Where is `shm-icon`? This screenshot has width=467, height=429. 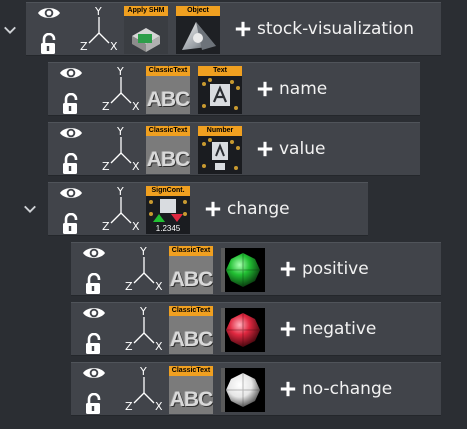 shm-icon is located at coordinates (146, 35).